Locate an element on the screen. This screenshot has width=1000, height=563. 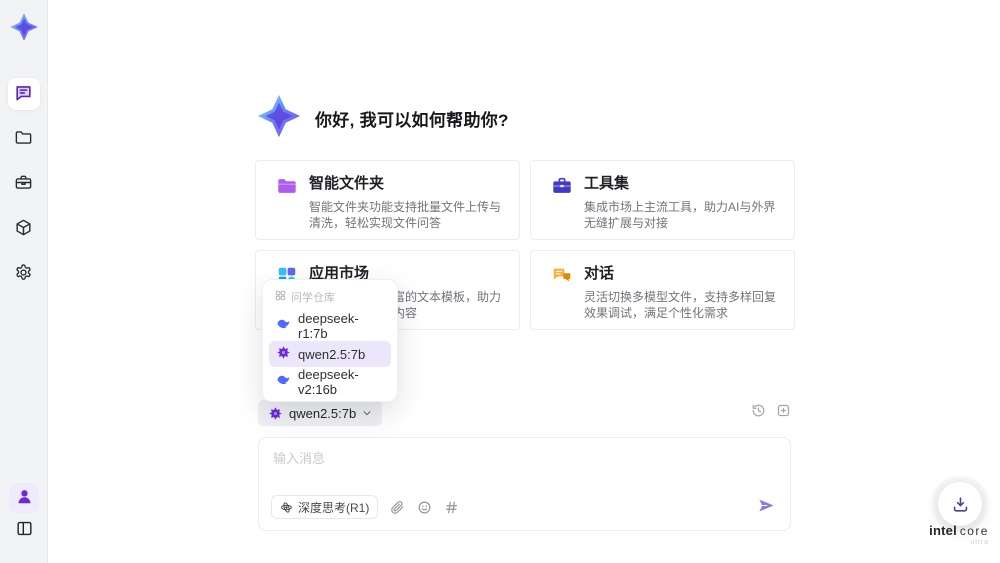
model-selector-label: qwen2.5:7b is located at coordinates (323, 413).